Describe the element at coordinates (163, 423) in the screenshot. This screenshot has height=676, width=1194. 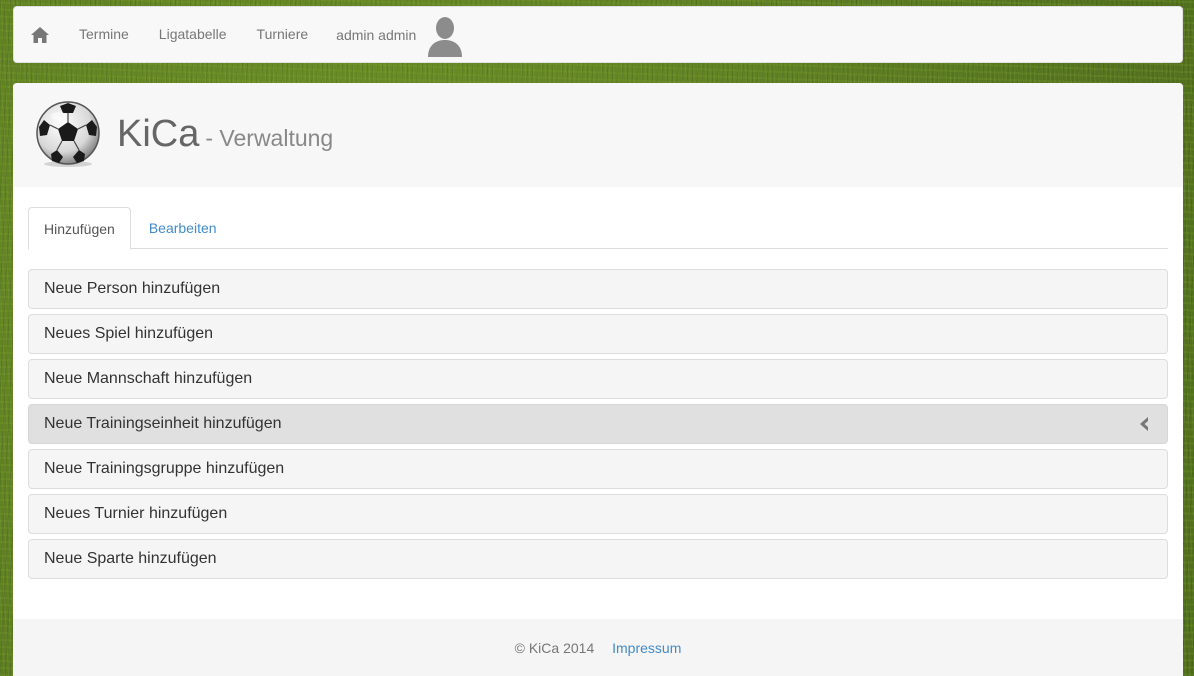
I see `list-item-label: Neue Trainingseinheit hinzufügen` at that location.